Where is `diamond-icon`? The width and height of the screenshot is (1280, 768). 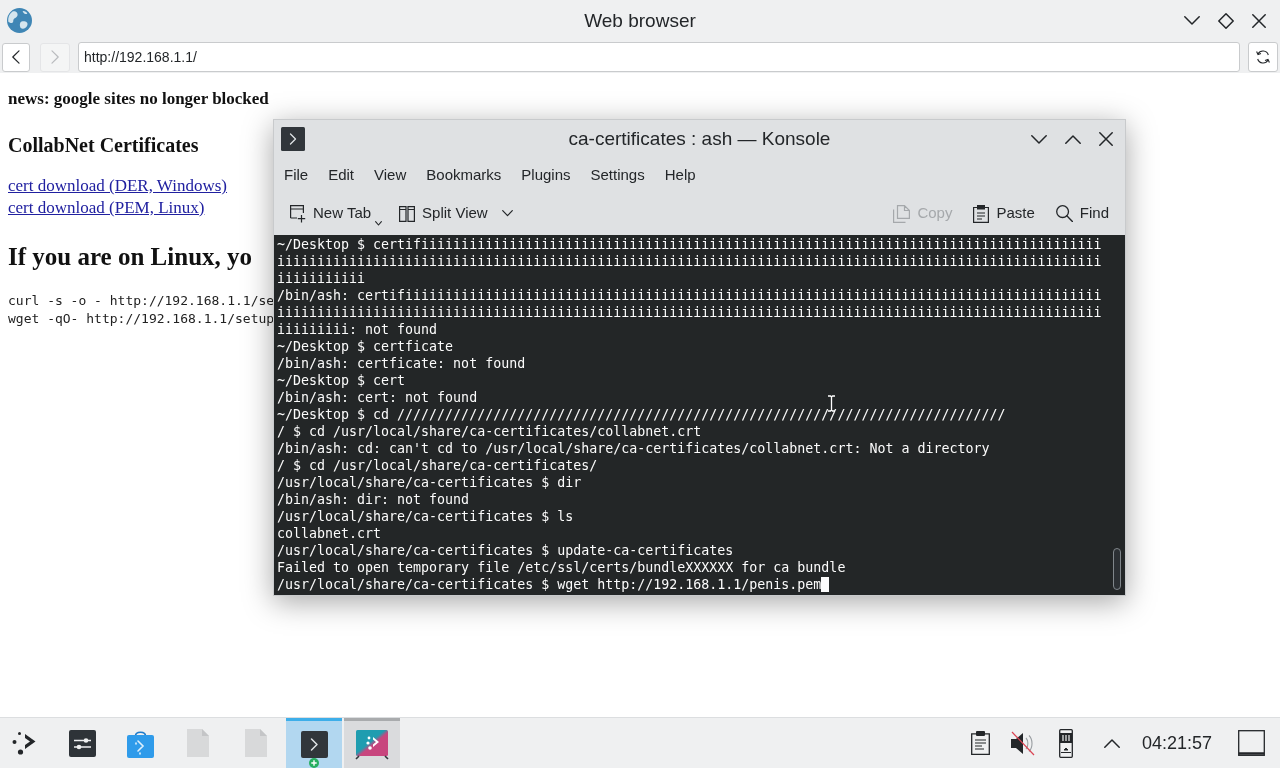 diamond-icon is located at coordinates (1226, 20).